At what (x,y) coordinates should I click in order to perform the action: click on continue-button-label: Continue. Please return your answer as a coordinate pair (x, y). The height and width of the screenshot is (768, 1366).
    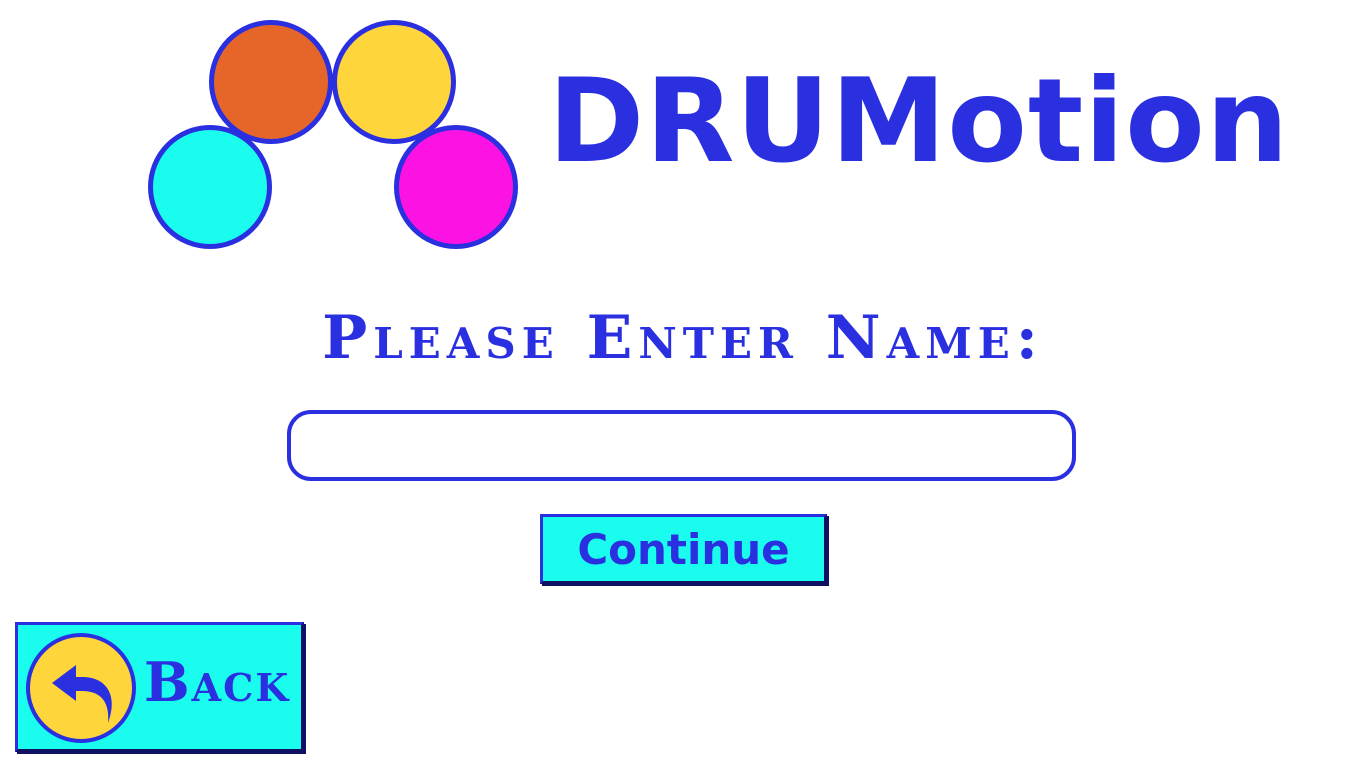
    Looking at the image, I should click on (683, 549).